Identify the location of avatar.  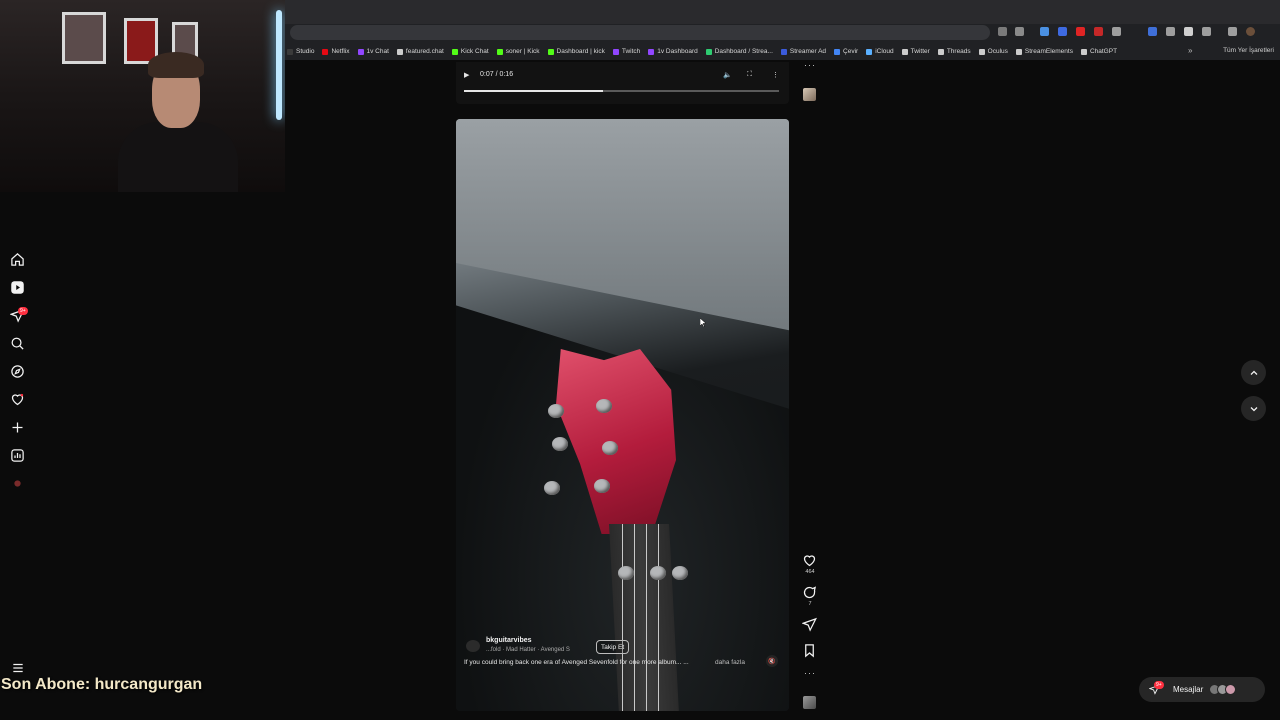
(1230, 689).